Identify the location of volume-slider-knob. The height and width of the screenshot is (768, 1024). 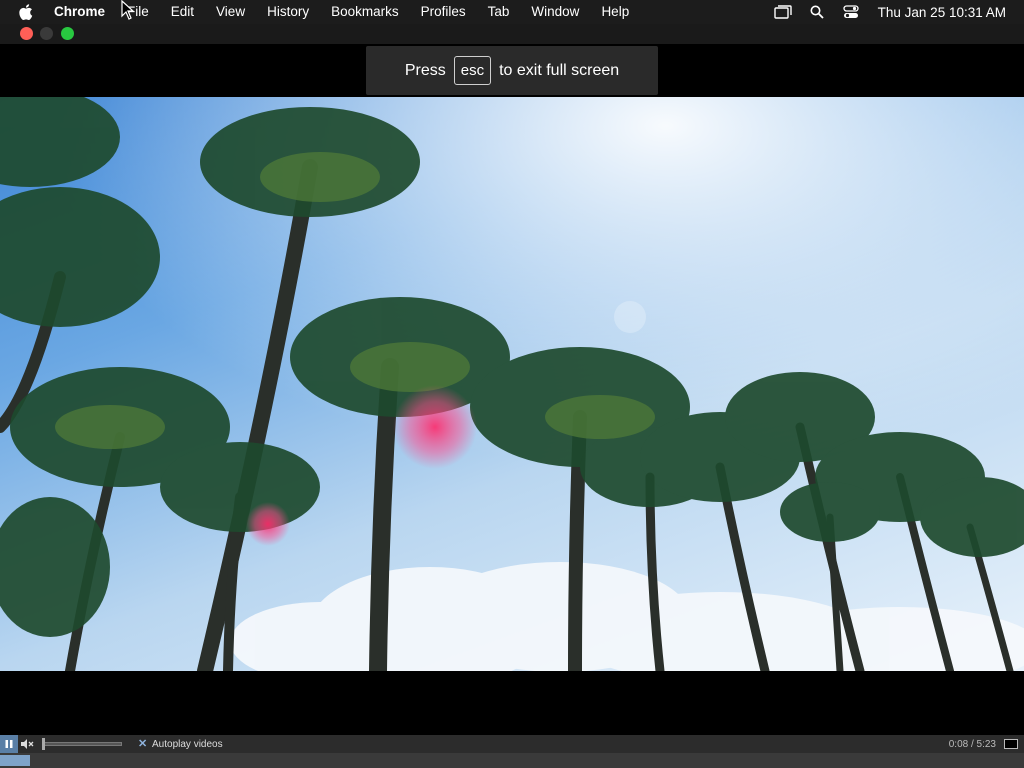
(43, 744).